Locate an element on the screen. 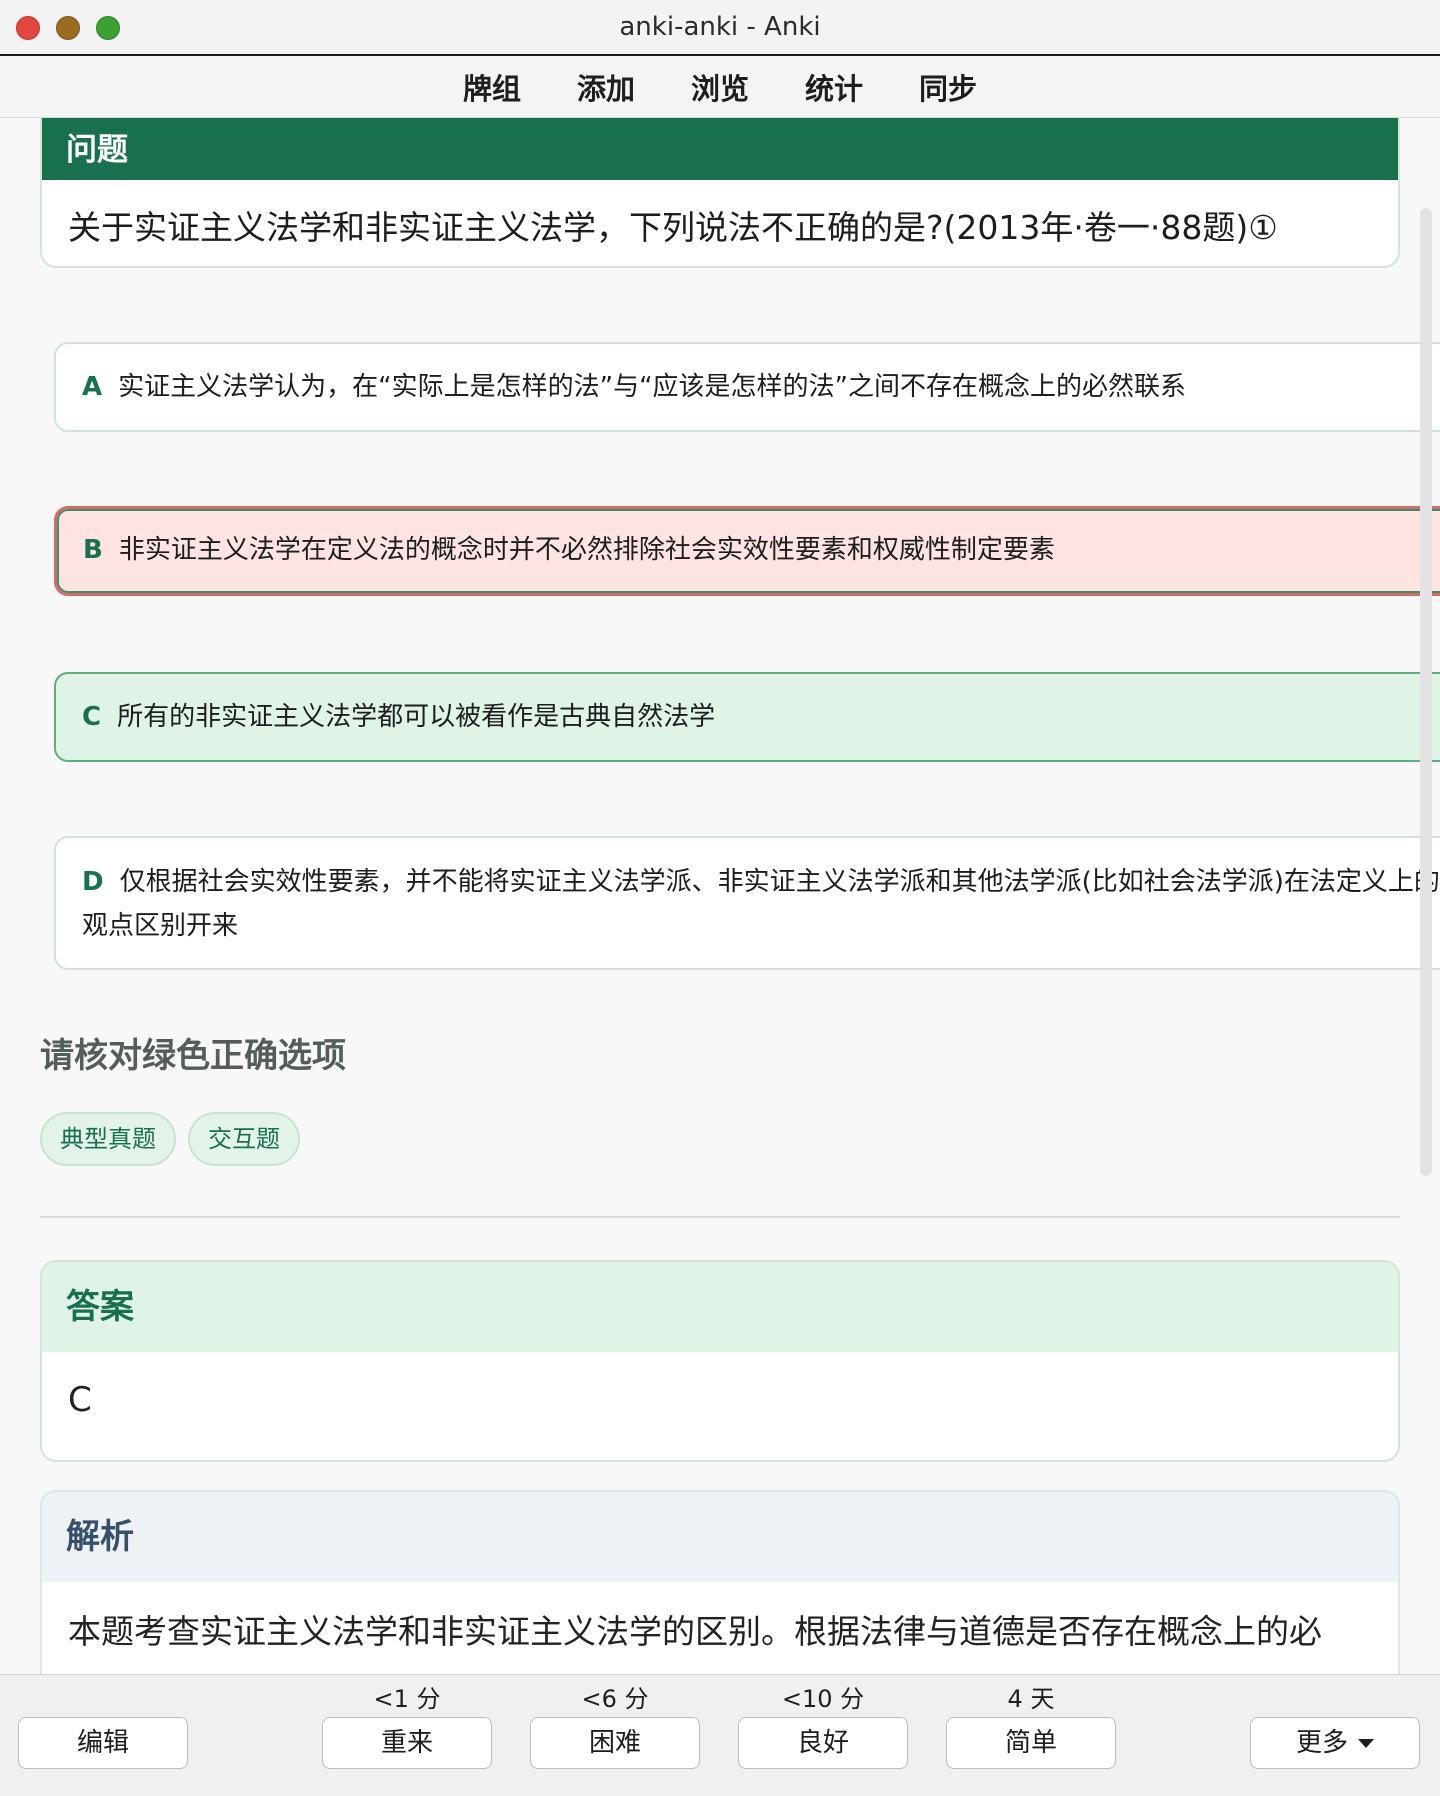 Image resolution: width=1440 pixels, height=1796 pixels. toolbar-sync: 同步 is located at coordinates (948, 87).